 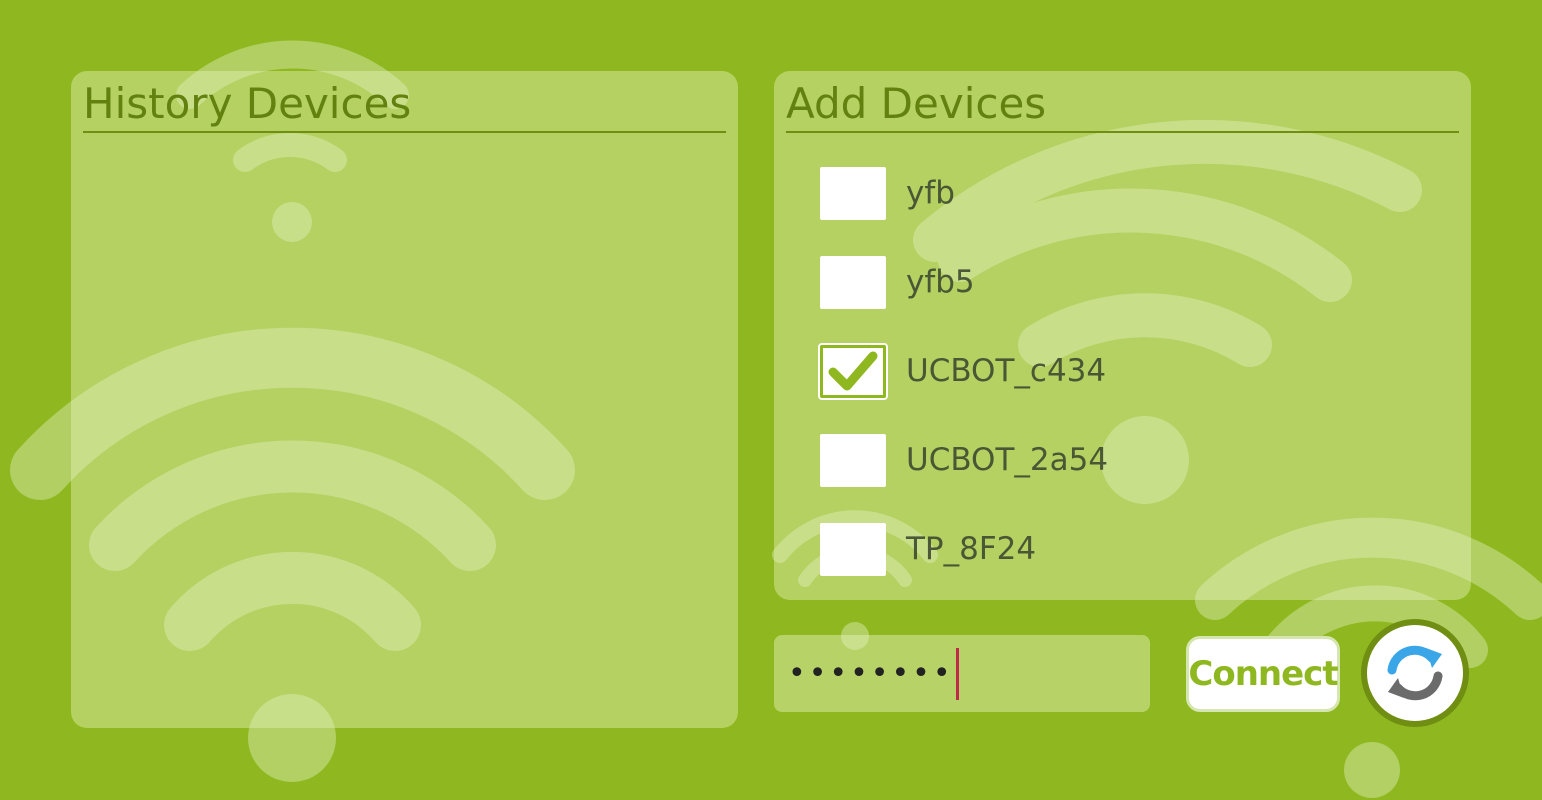 I want to click on text-caret, so click(x=957, y=673).